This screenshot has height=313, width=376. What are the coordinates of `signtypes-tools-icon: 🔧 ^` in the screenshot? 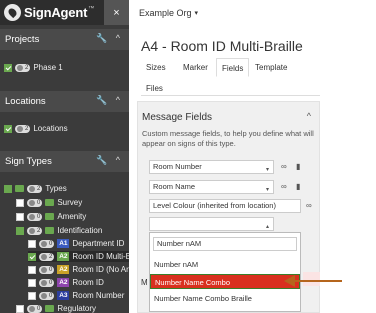 It's located at (109, 160).